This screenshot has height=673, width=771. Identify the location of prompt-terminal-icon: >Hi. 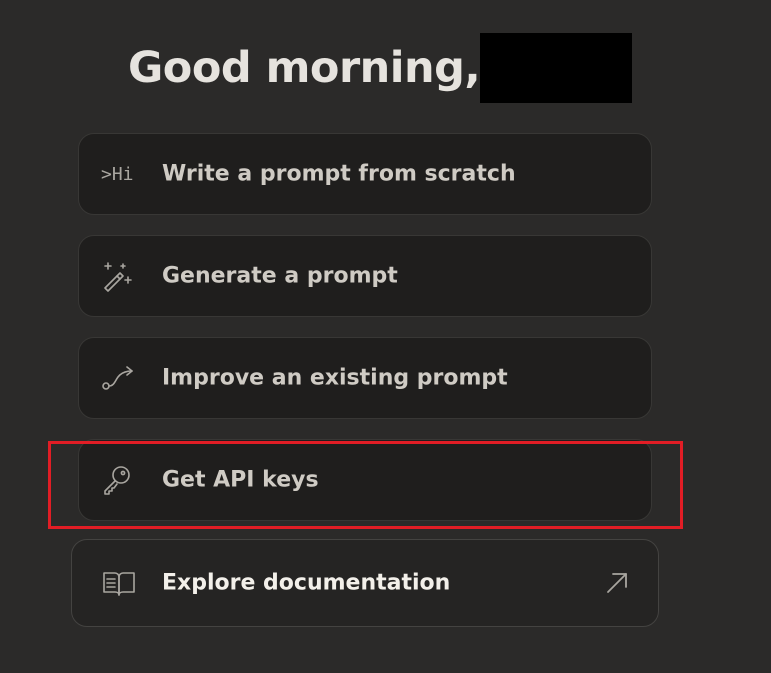
(117, 174).